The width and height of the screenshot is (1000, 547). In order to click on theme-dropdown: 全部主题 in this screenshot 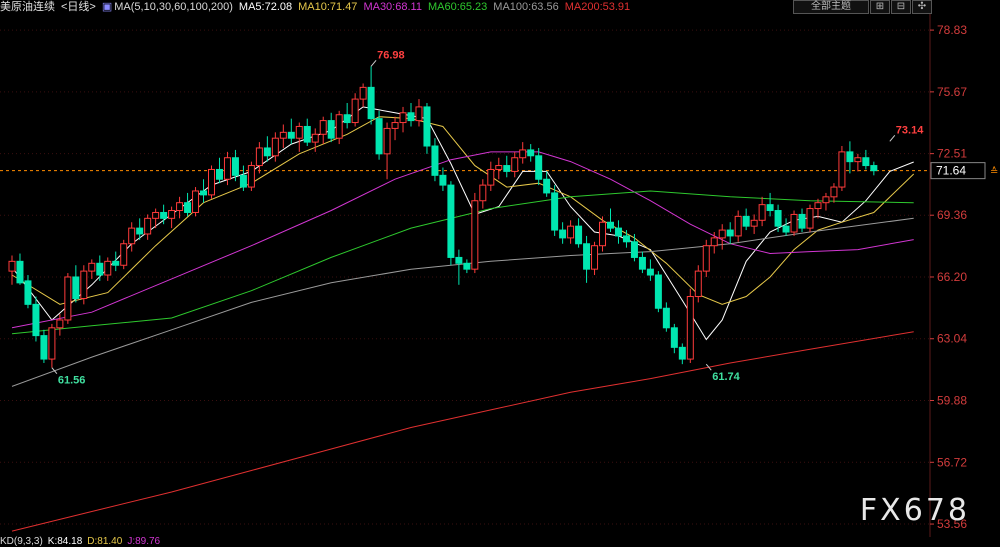, I will do `click(831, 7)`.